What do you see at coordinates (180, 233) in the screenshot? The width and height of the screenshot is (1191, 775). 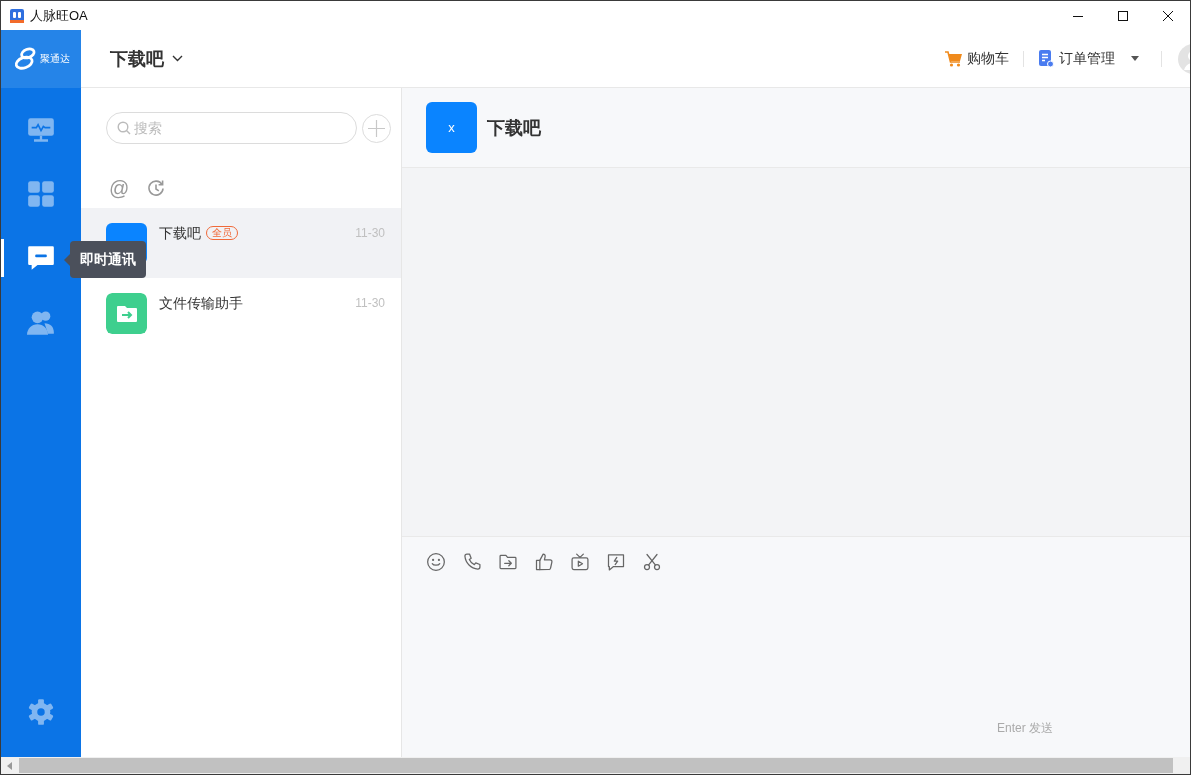 I see `conversation-name: 下载吧` at bounding box center [180, 233].